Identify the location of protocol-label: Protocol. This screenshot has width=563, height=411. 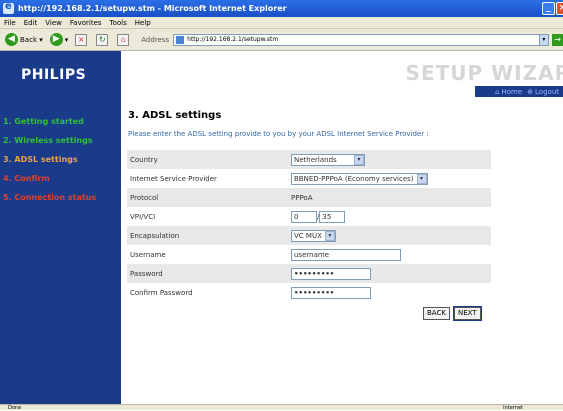
(144, 197).